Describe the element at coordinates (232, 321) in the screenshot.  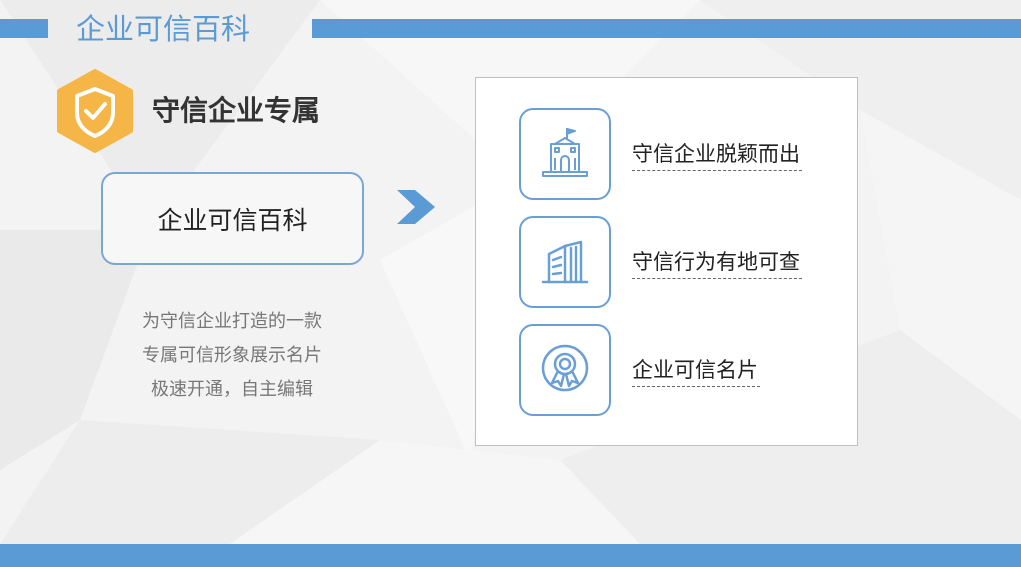
I see `description-line: 为守信企业打造的一款` at that location.